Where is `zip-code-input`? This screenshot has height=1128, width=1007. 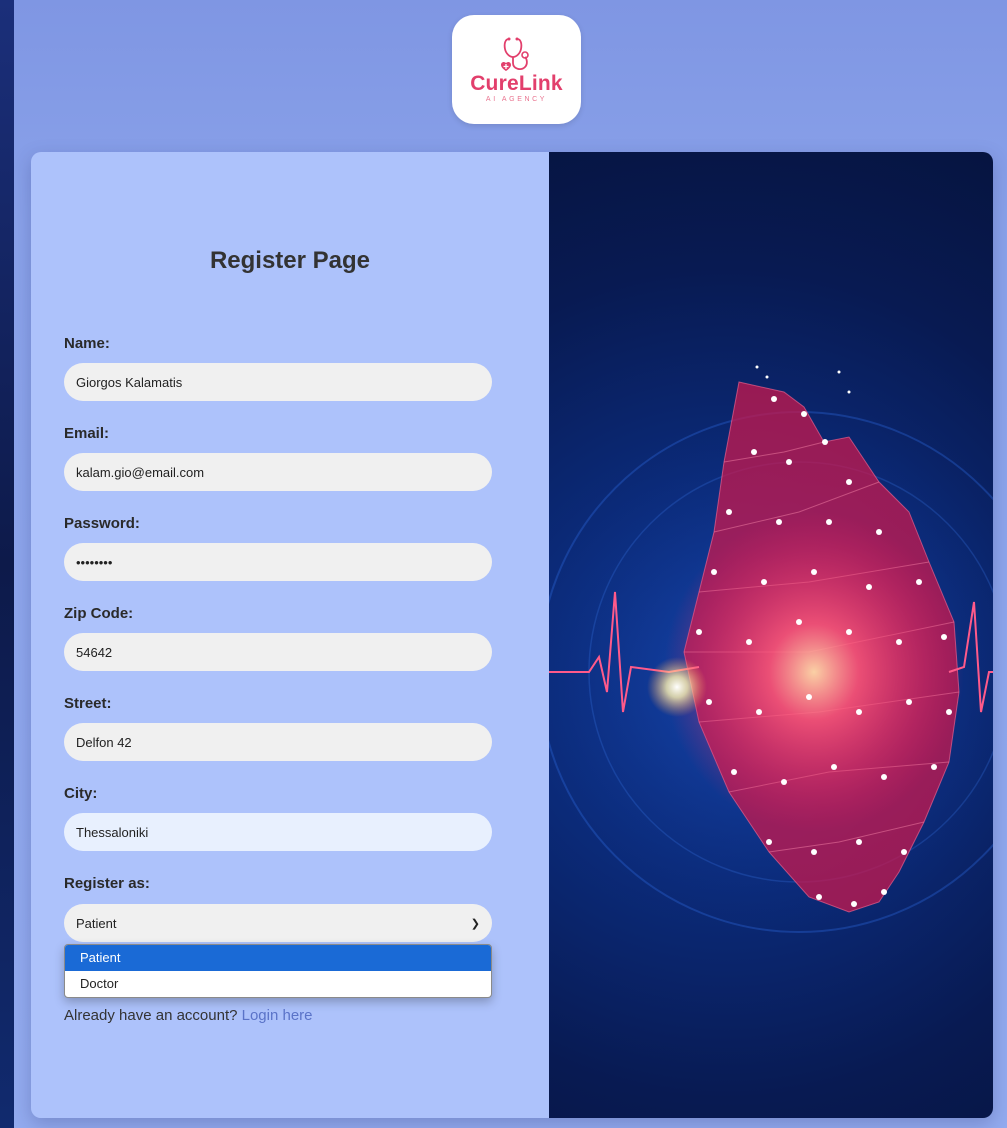 zip-code-input is located at coordinates (278, 652).